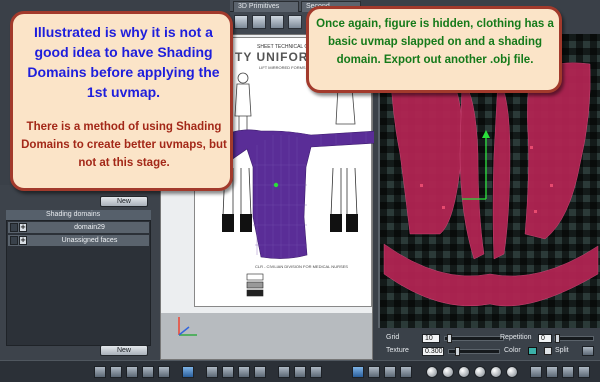 Image resolution: width=600 pixels, height=382 pixels. I want to click on uv-scale-icon, so click(390, 372).